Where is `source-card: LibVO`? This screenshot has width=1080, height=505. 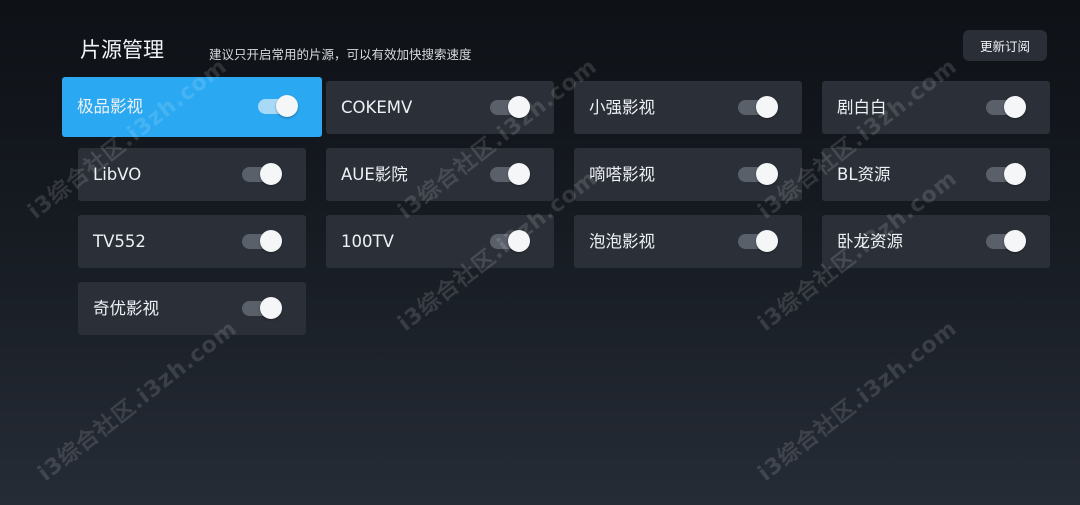 source-card: LibVO is located at coordinates (192, 174).